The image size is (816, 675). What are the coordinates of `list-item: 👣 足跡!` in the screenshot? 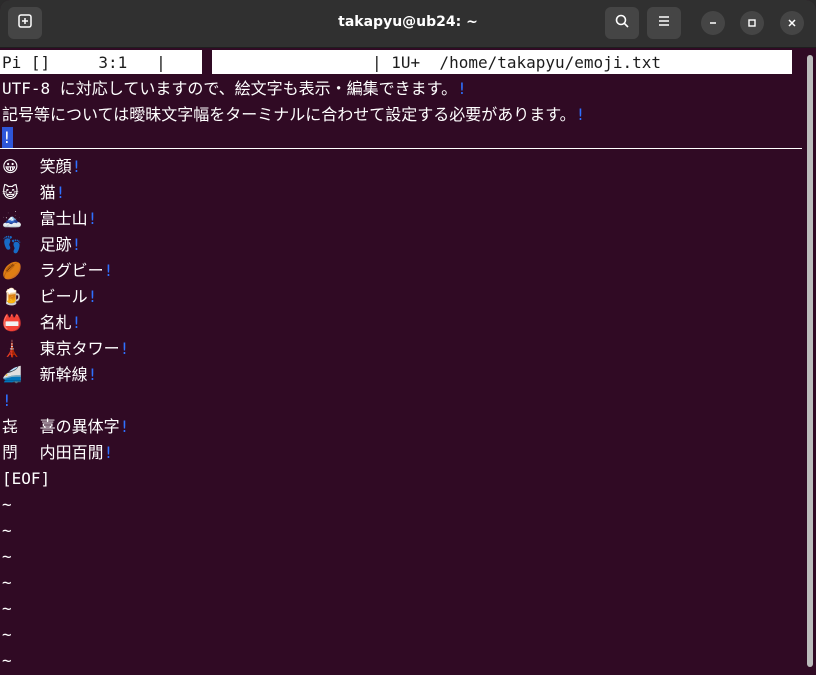 It's located at (41, 245).